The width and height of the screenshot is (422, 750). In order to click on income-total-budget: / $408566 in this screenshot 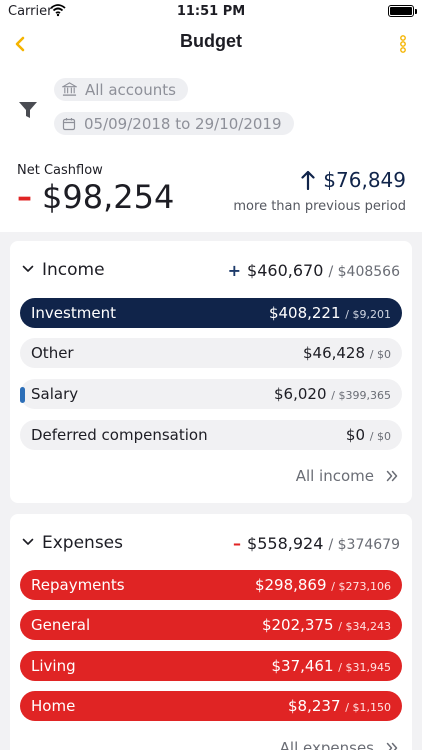, I will do `click(364, 272)`.